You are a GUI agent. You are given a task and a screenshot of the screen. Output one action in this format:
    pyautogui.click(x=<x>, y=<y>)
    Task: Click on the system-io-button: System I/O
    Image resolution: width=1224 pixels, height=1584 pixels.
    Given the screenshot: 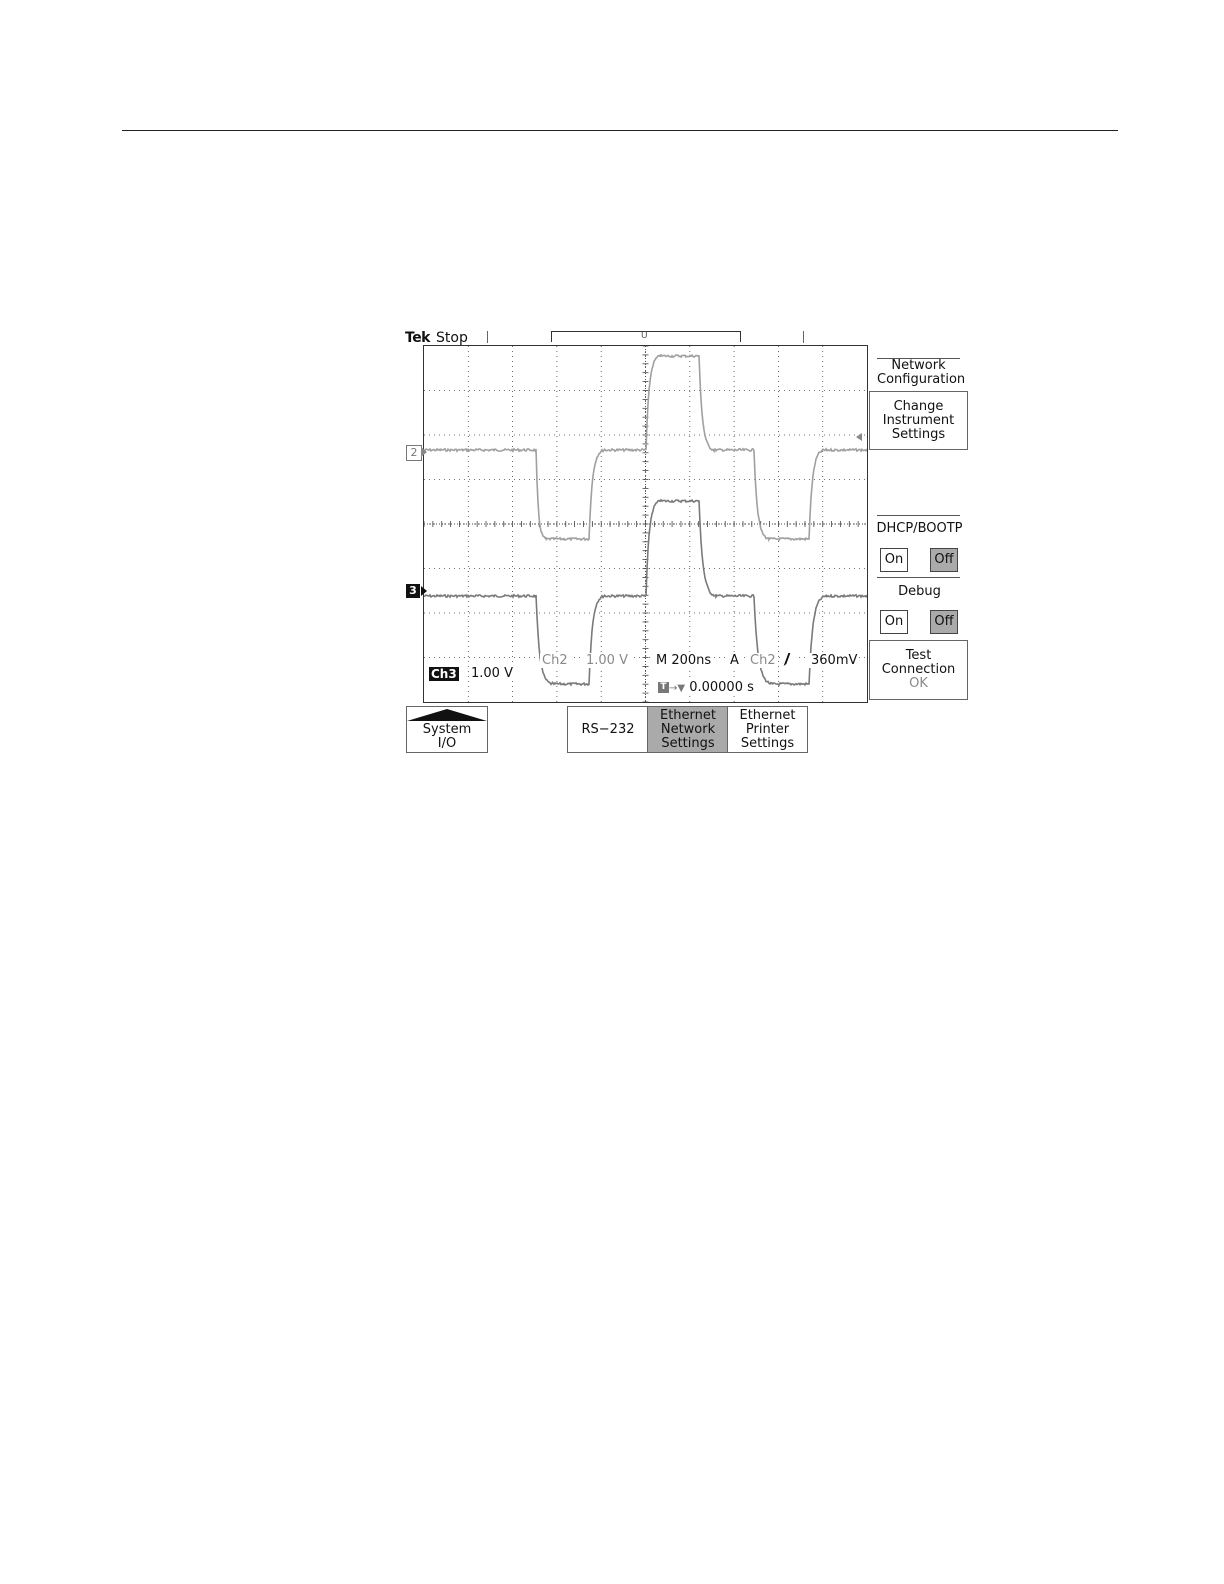 What is the action you would take?
    pyautogui.click(x=447, y=729)
    